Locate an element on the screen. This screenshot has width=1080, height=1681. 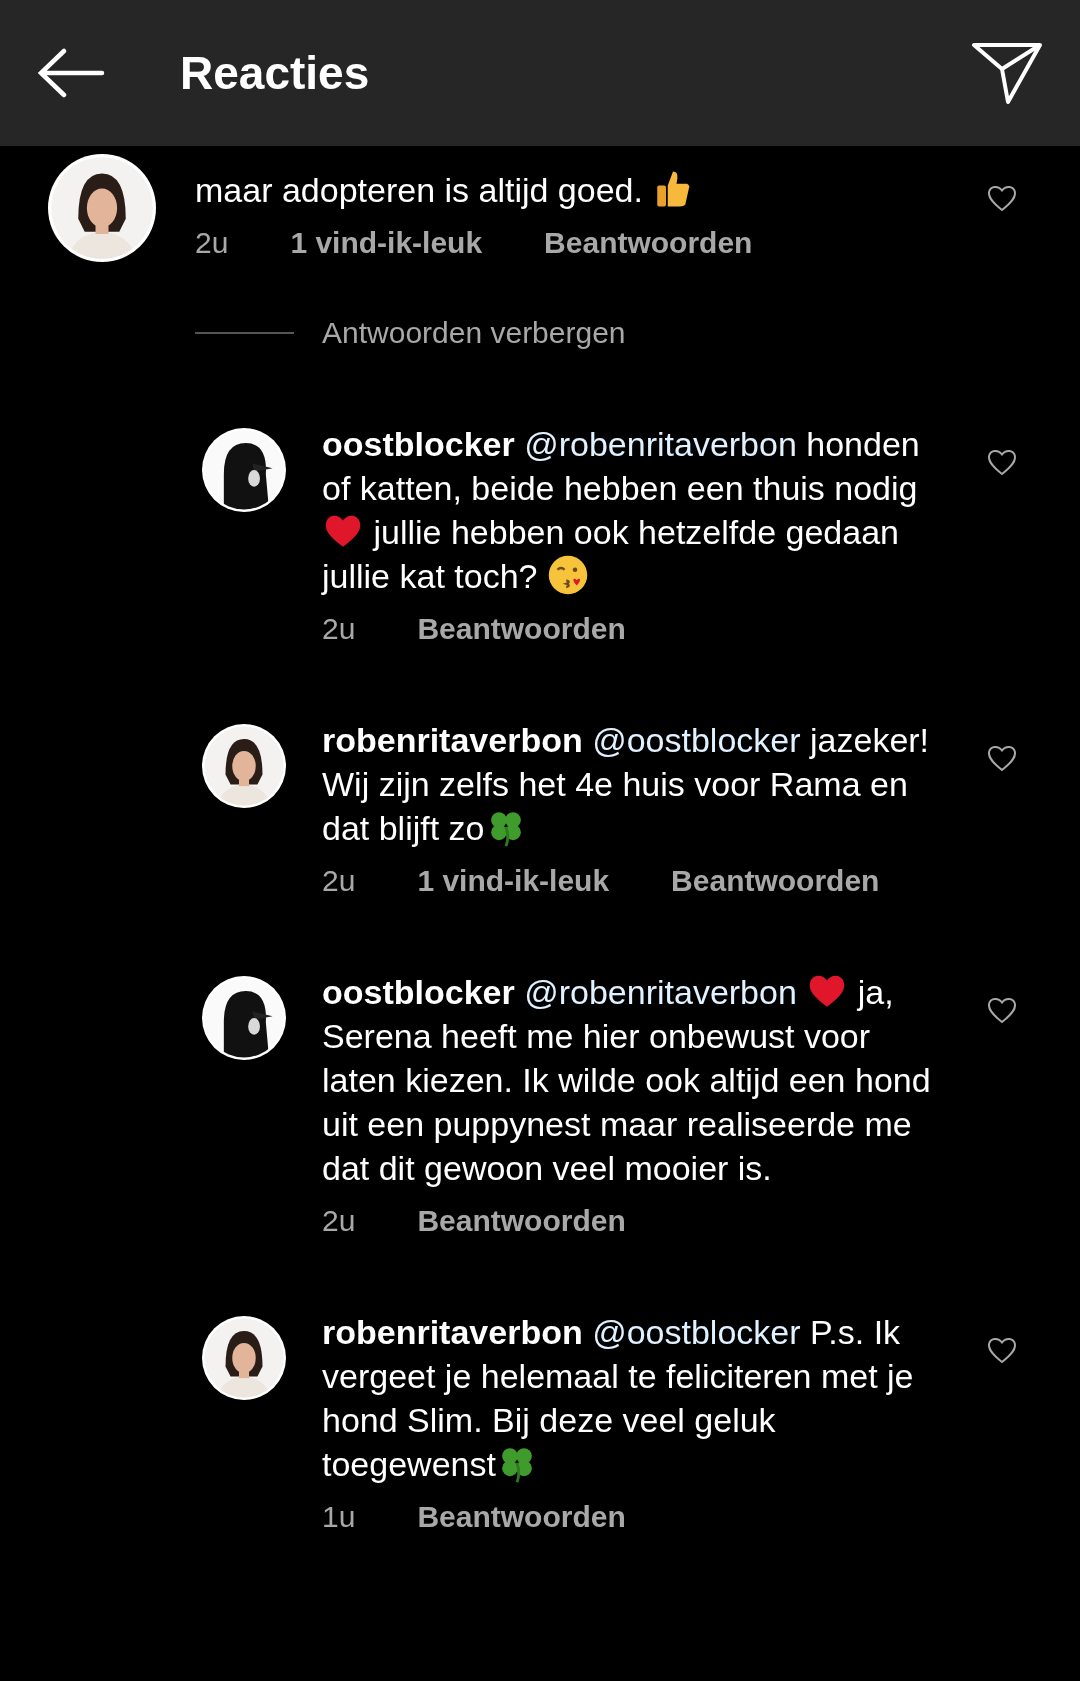
comment-time: 1u is located at coordinates (339, 1517).